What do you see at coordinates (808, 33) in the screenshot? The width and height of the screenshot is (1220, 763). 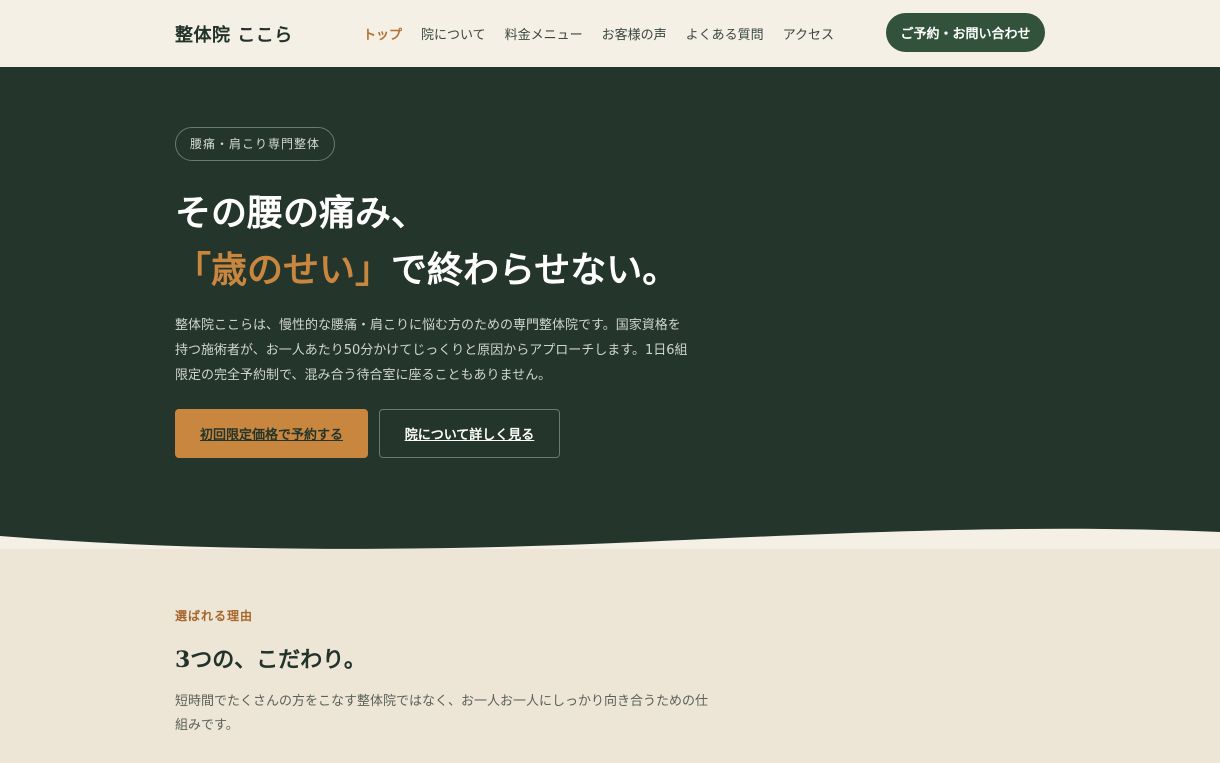 I see `nav-item-access: アクセス` at bounding box center [808, 33].